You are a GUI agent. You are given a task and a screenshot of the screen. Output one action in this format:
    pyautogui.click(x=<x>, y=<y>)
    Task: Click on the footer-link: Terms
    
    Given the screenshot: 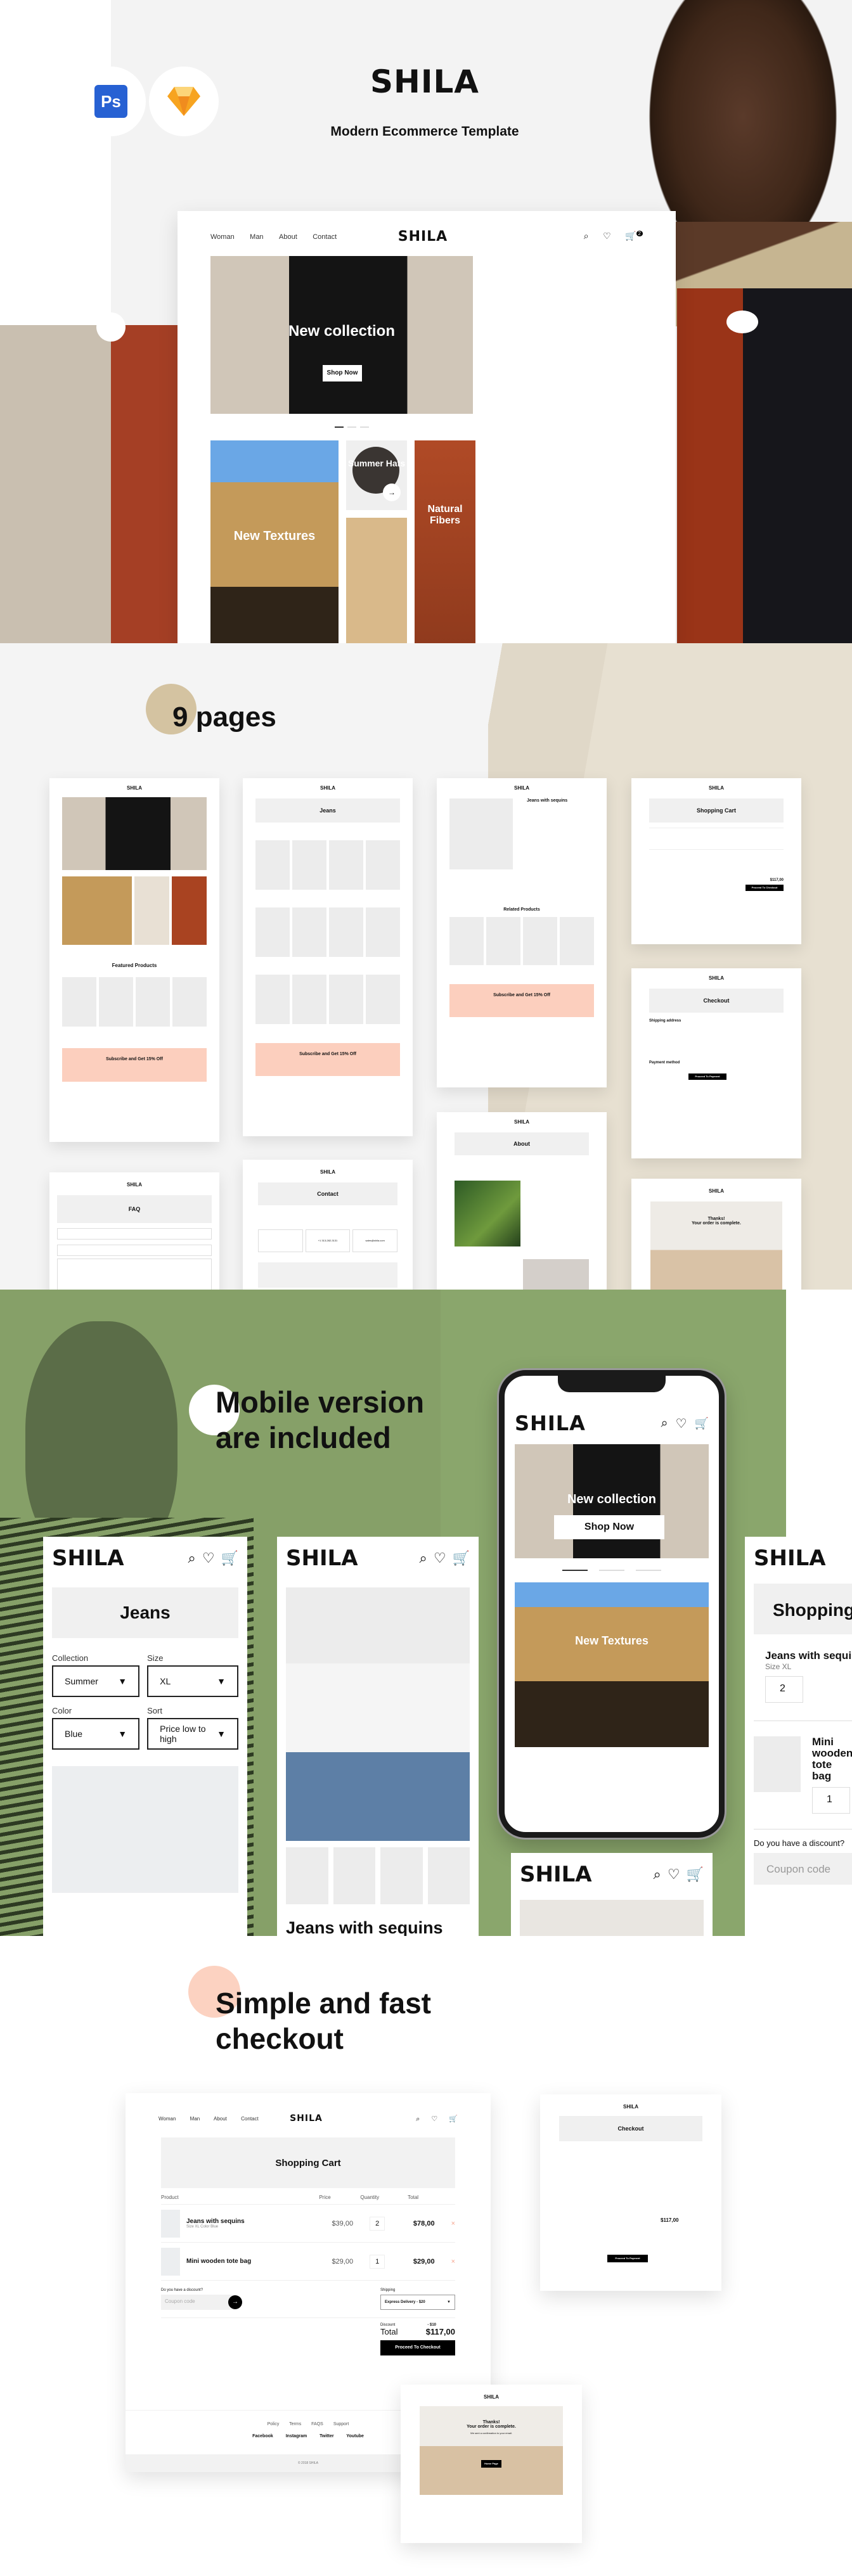 What is the action you would take?
    pyautogui.click(x=295, y=2424)
    